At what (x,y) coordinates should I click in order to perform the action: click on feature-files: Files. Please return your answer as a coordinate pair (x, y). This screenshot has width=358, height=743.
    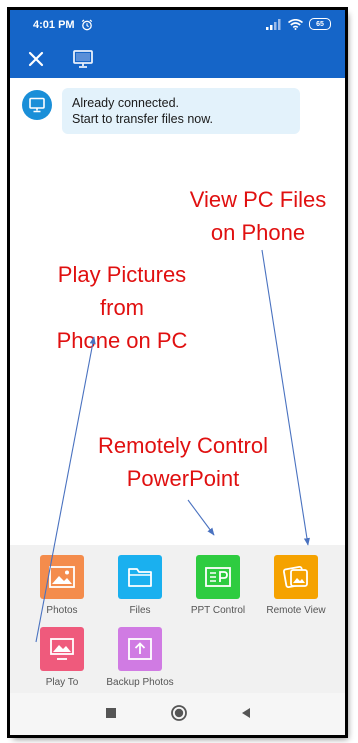
    Looking at the image, I should click on (140, 585).